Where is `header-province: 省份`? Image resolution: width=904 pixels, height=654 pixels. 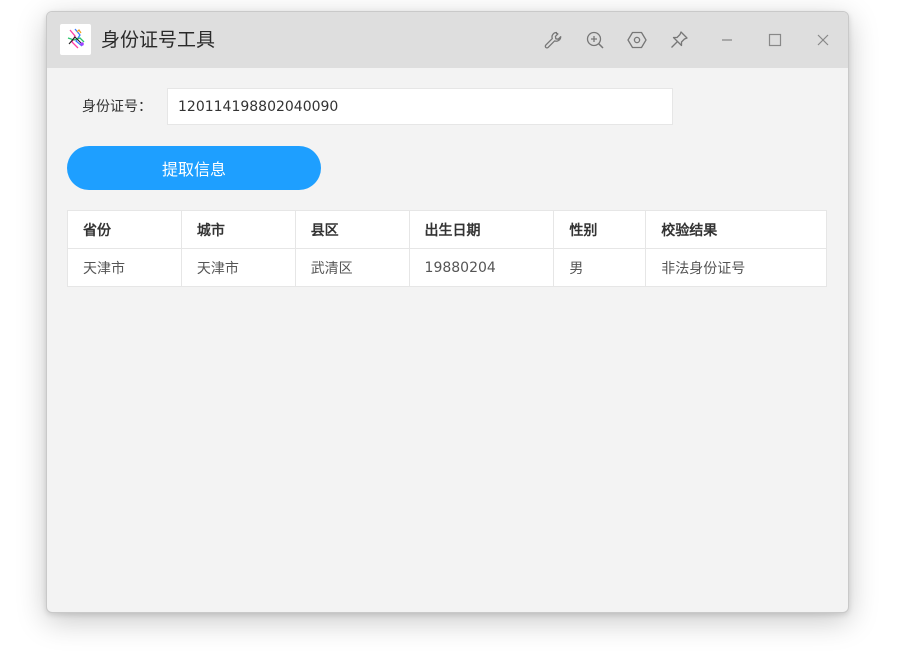
header-province: 省份 is located at coordinates (124, 229).